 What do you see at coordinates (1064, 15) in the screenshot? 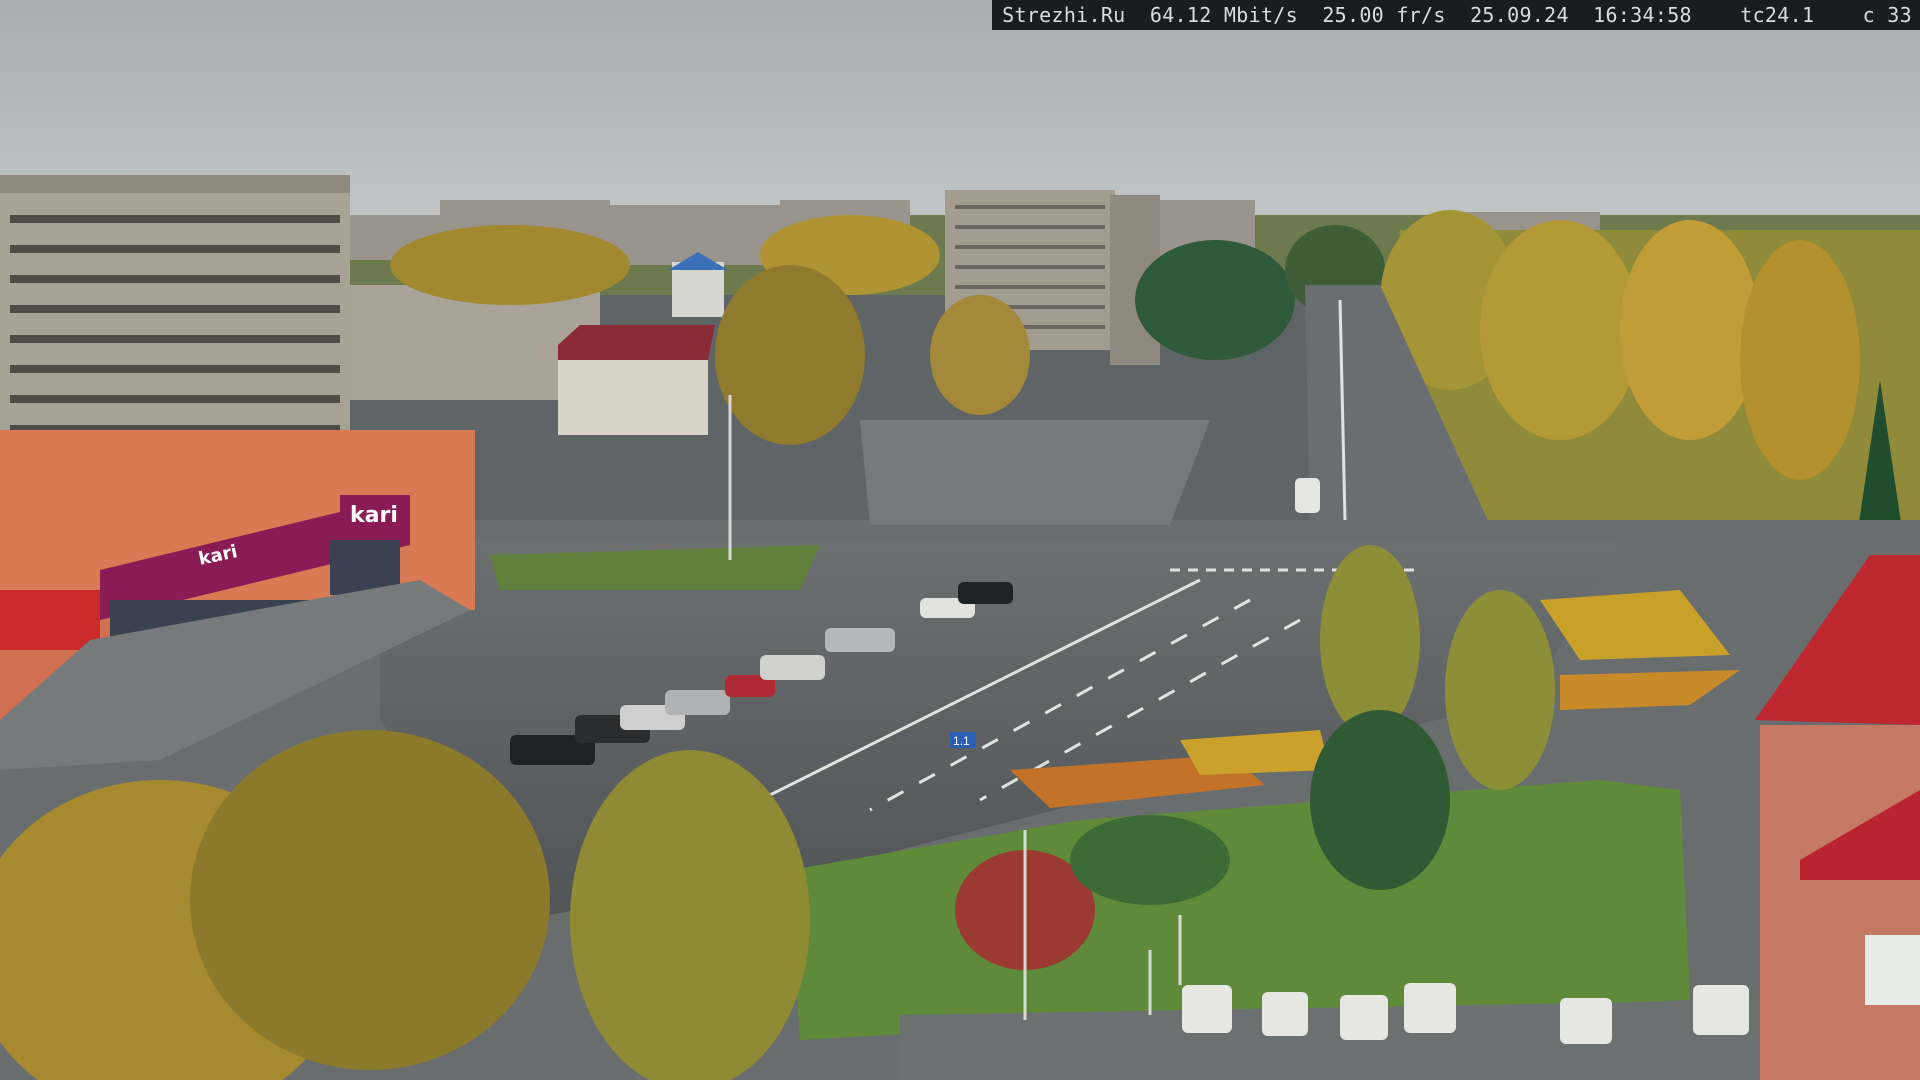
I see `overlay-site: Strezhi.Ru` at bounding box center [1064, 15].